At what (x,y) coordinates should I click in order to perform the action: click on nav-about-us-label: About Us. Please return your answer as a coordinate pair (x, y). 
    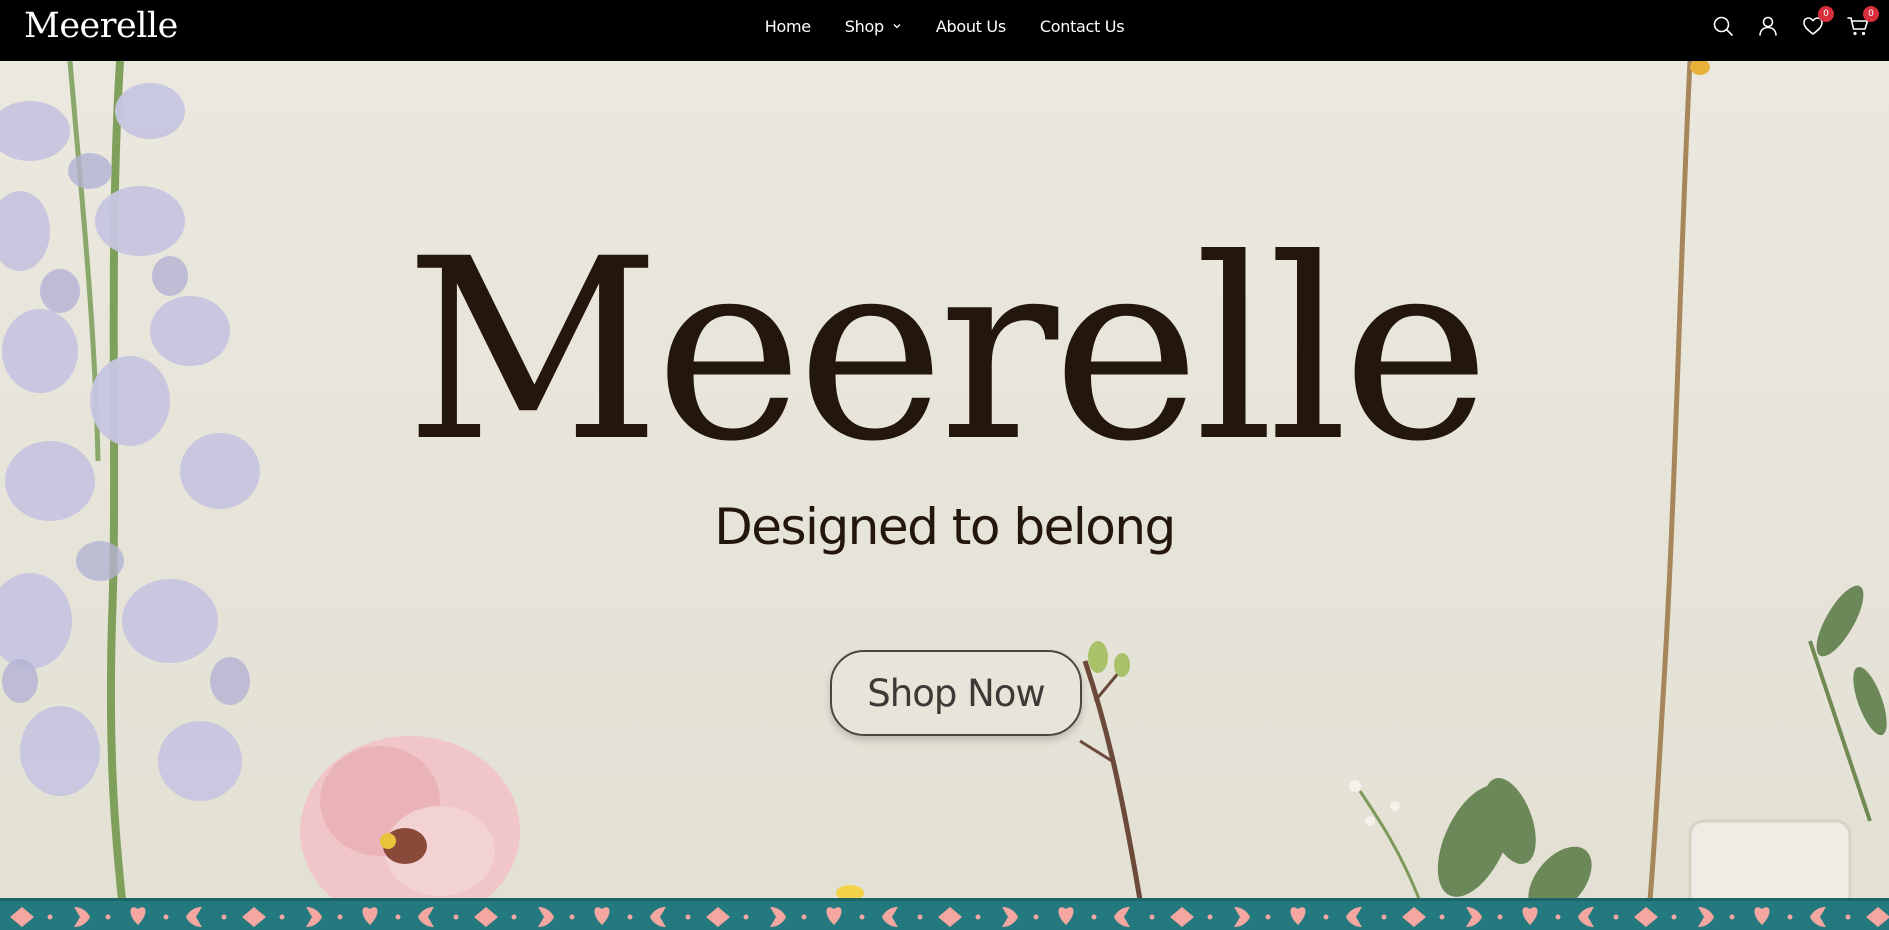
    Looking at the image, I should click on (970, 26).